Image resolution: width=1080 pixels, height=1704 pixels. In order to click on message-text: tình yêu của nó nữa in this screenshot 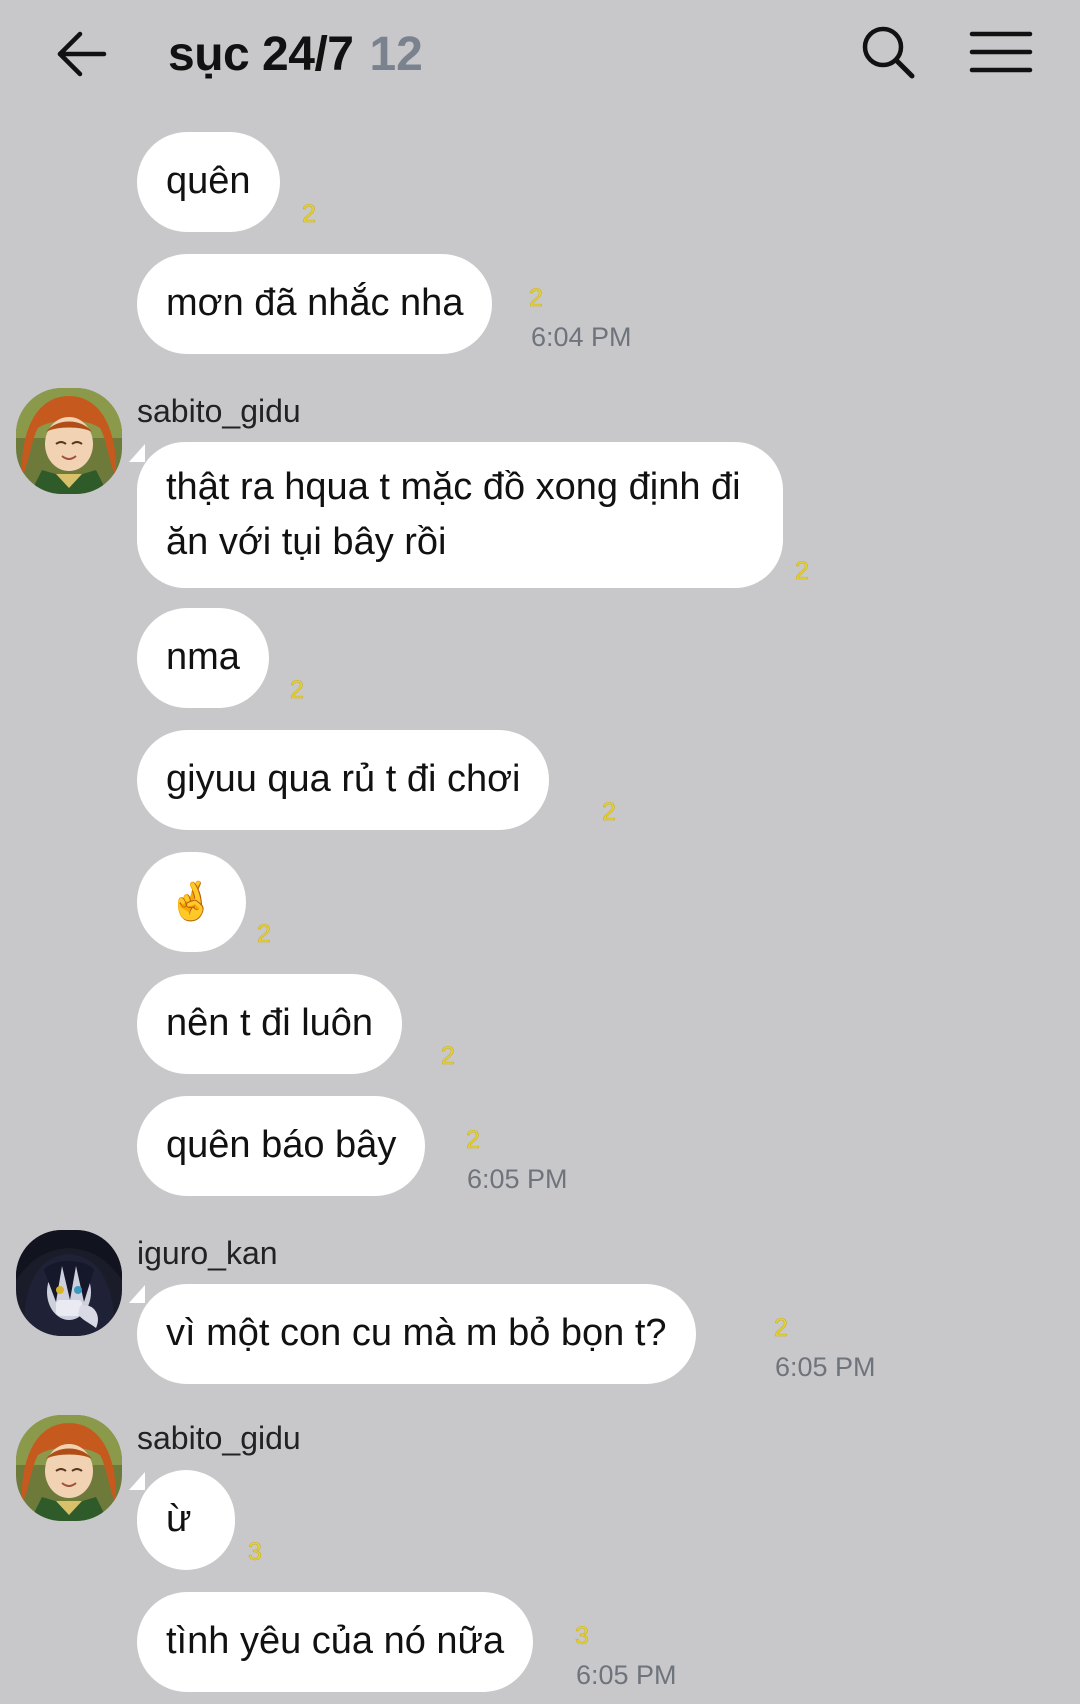, I will do `click(335, 1641)`.